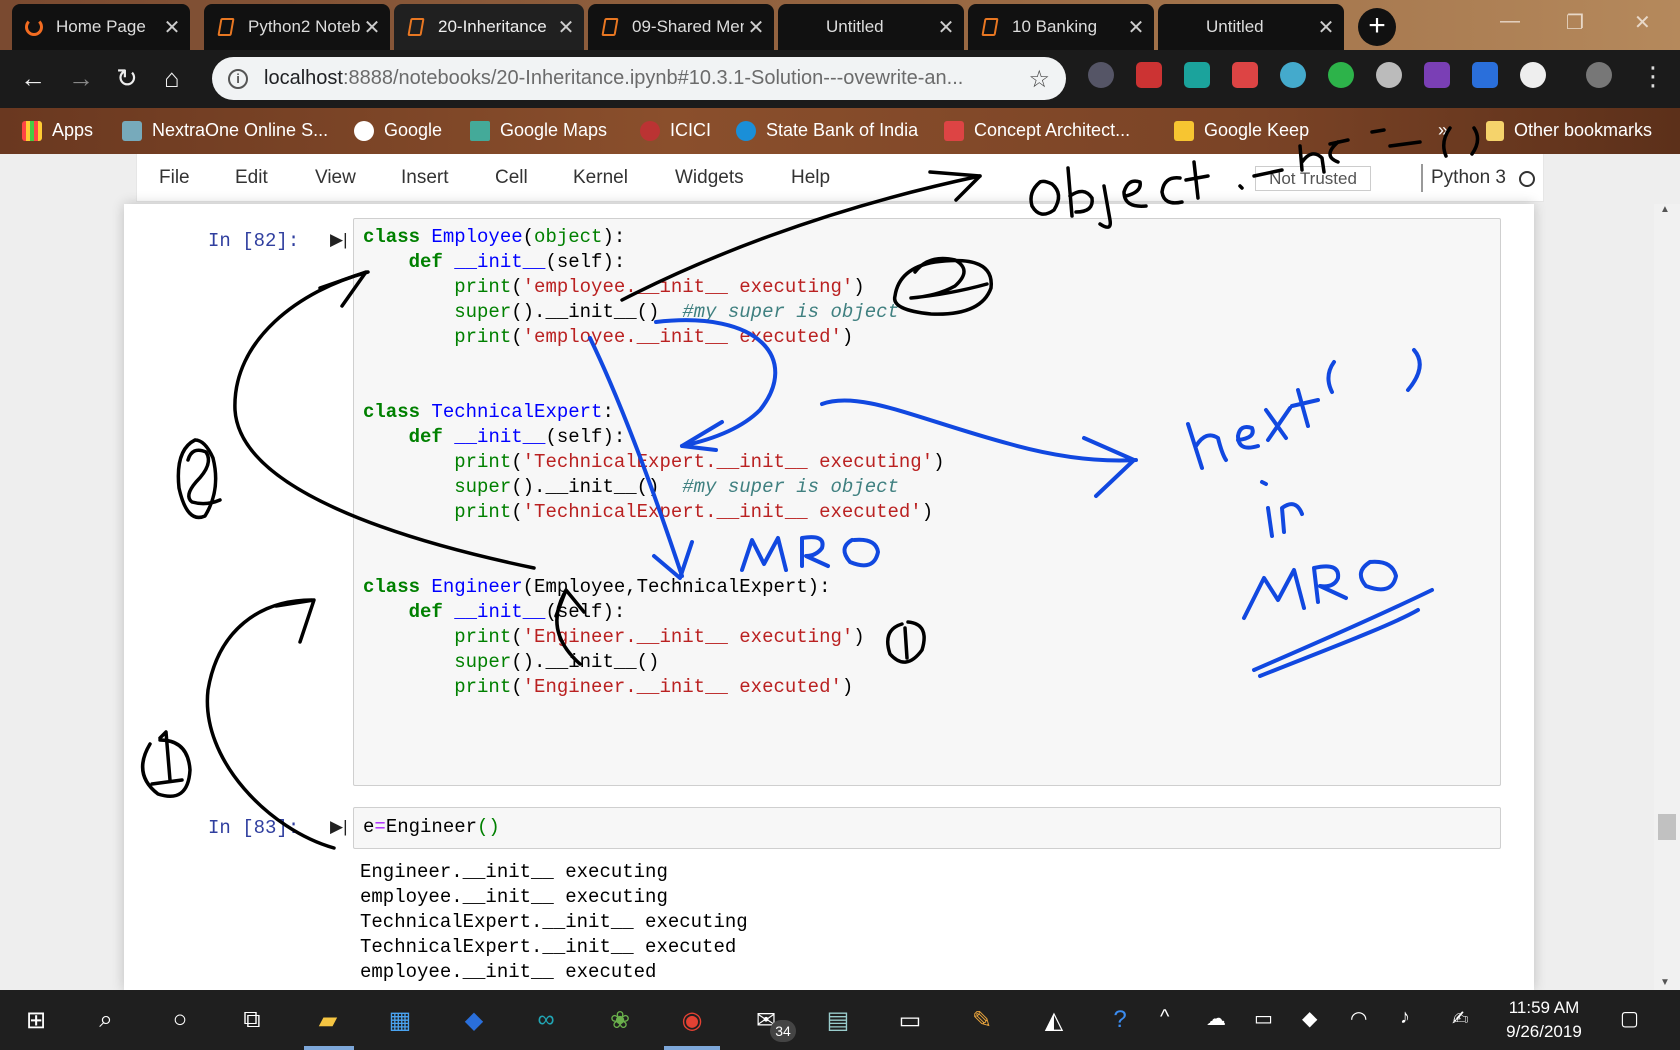 The width and height of the screenshot is (1680, 1050). I want to click on folder-icon, so click(1495, 130).